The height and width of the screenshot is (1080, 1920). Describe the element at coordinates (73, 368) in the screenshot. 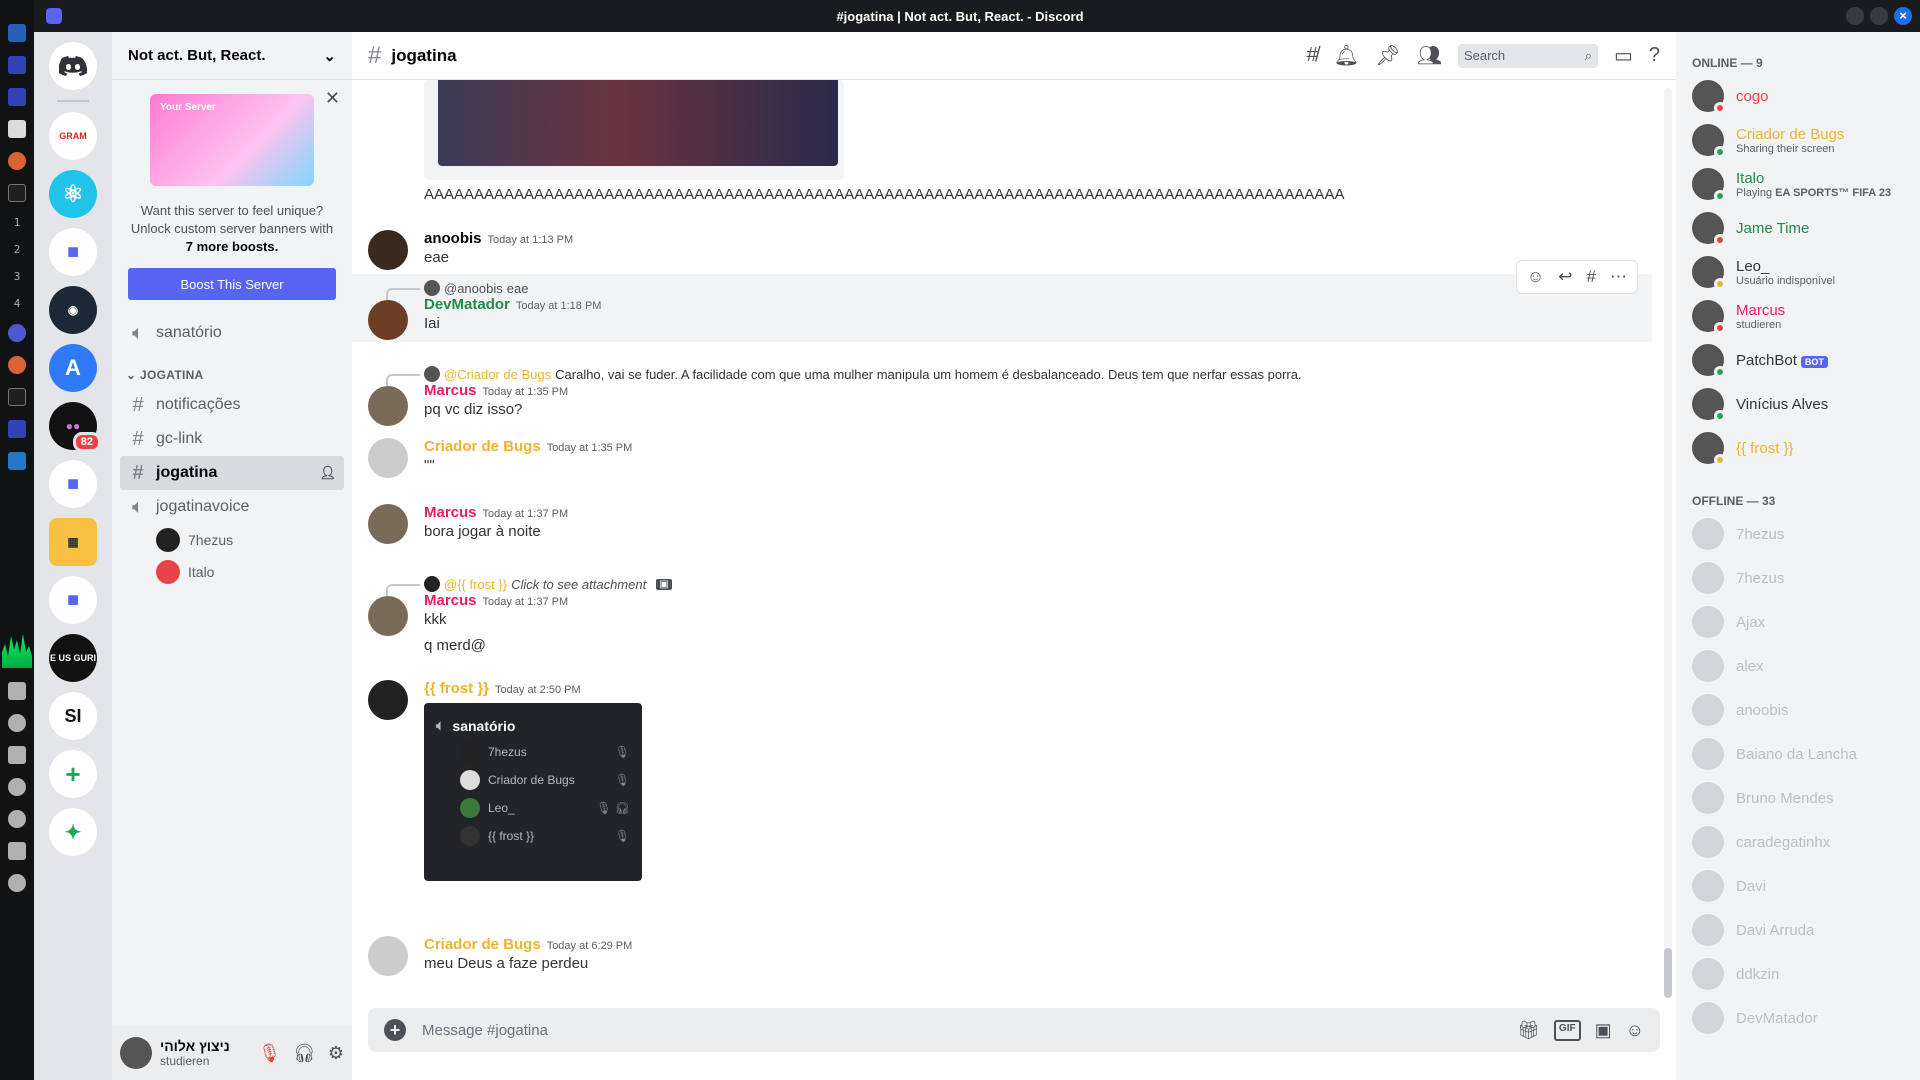

I see `server-appstore: A` at that location.